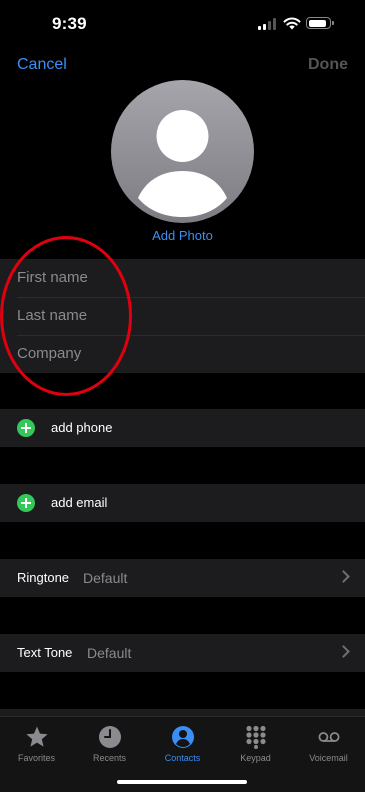 The image size is (365, 792). What do you see at coordinates (45, 652) in the screenshot?
I see `text-tone-label: Text Tone` at bounding box center [45, 652].